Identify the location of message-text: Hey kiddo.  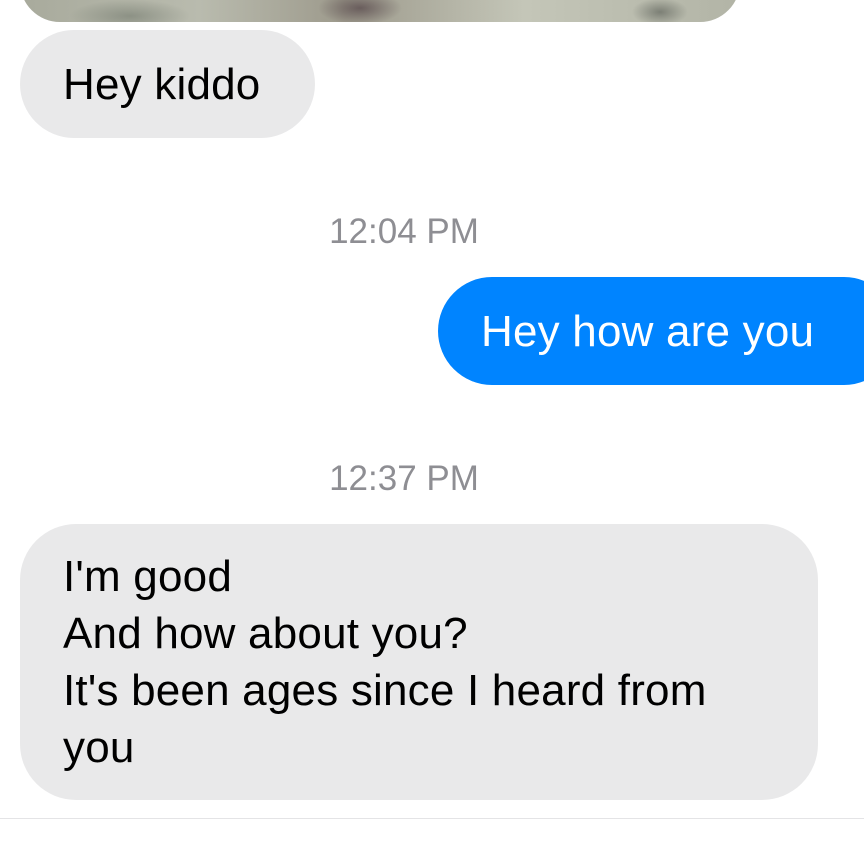
(162, 84).